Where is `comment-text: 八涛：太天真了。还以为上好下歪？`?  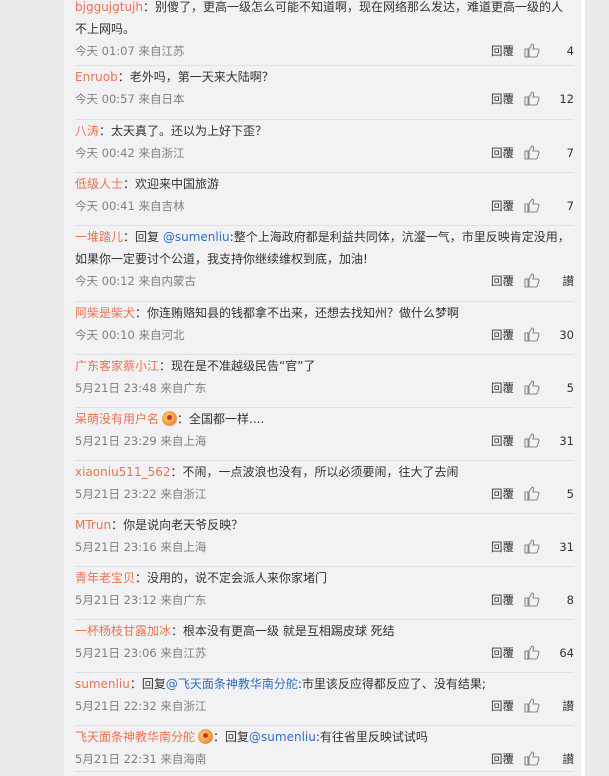
comment-text: 八涛：太天真了。还以为上好下歪？ is located at coordinates (324, 131).